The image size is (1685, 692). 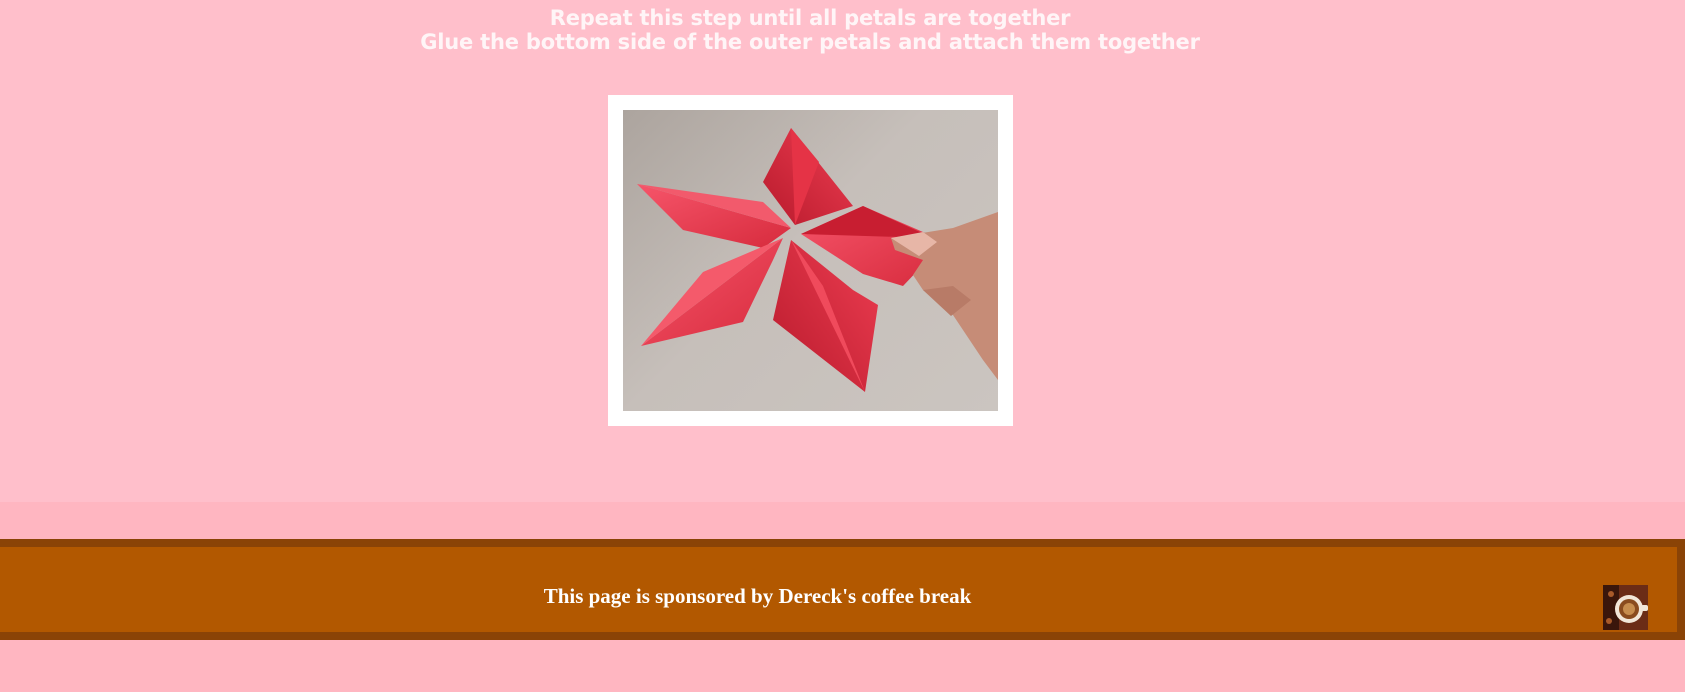 What do you see at coordinates (817, 260) in the screenshot?
I see `origami-flower-icon` at bounding box center [817, 260].